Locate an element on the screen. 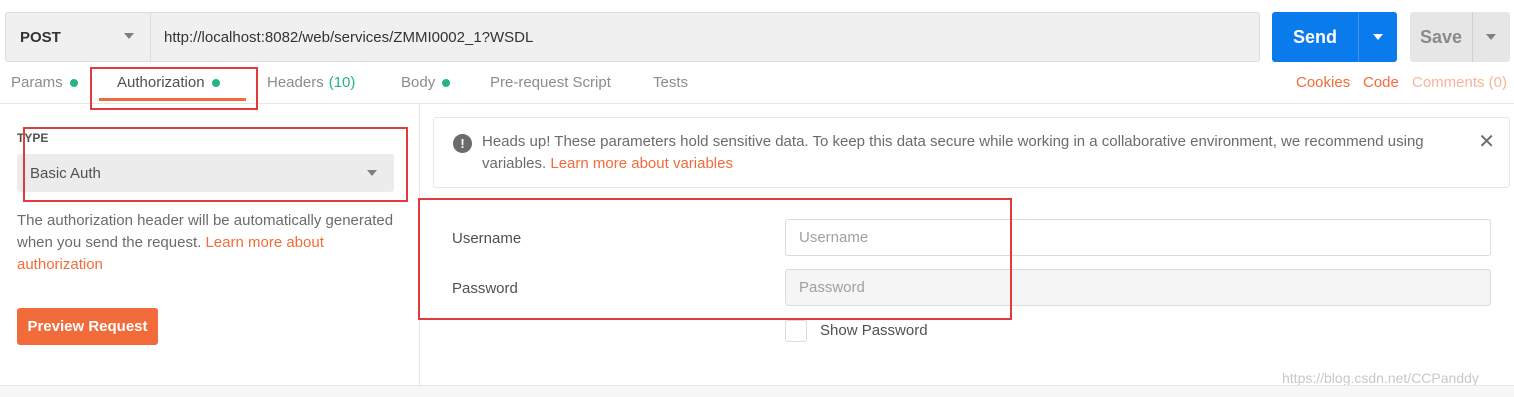 Image resolution: width=1514 pixels, height=397 pixels. tab-label: Tests is located at coordinates (671, 82).